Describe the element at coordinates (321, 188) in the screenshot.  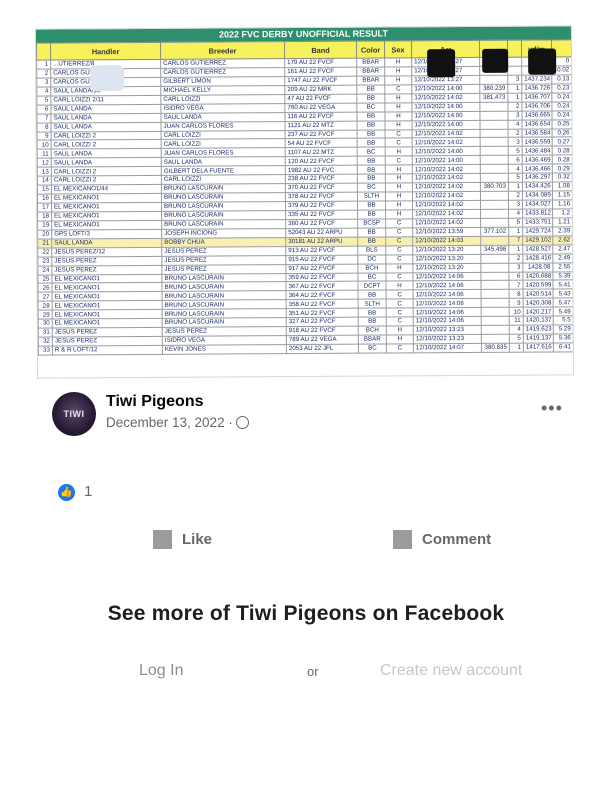
I see `table-cell: 370 AU 22 FVCF` at that location.